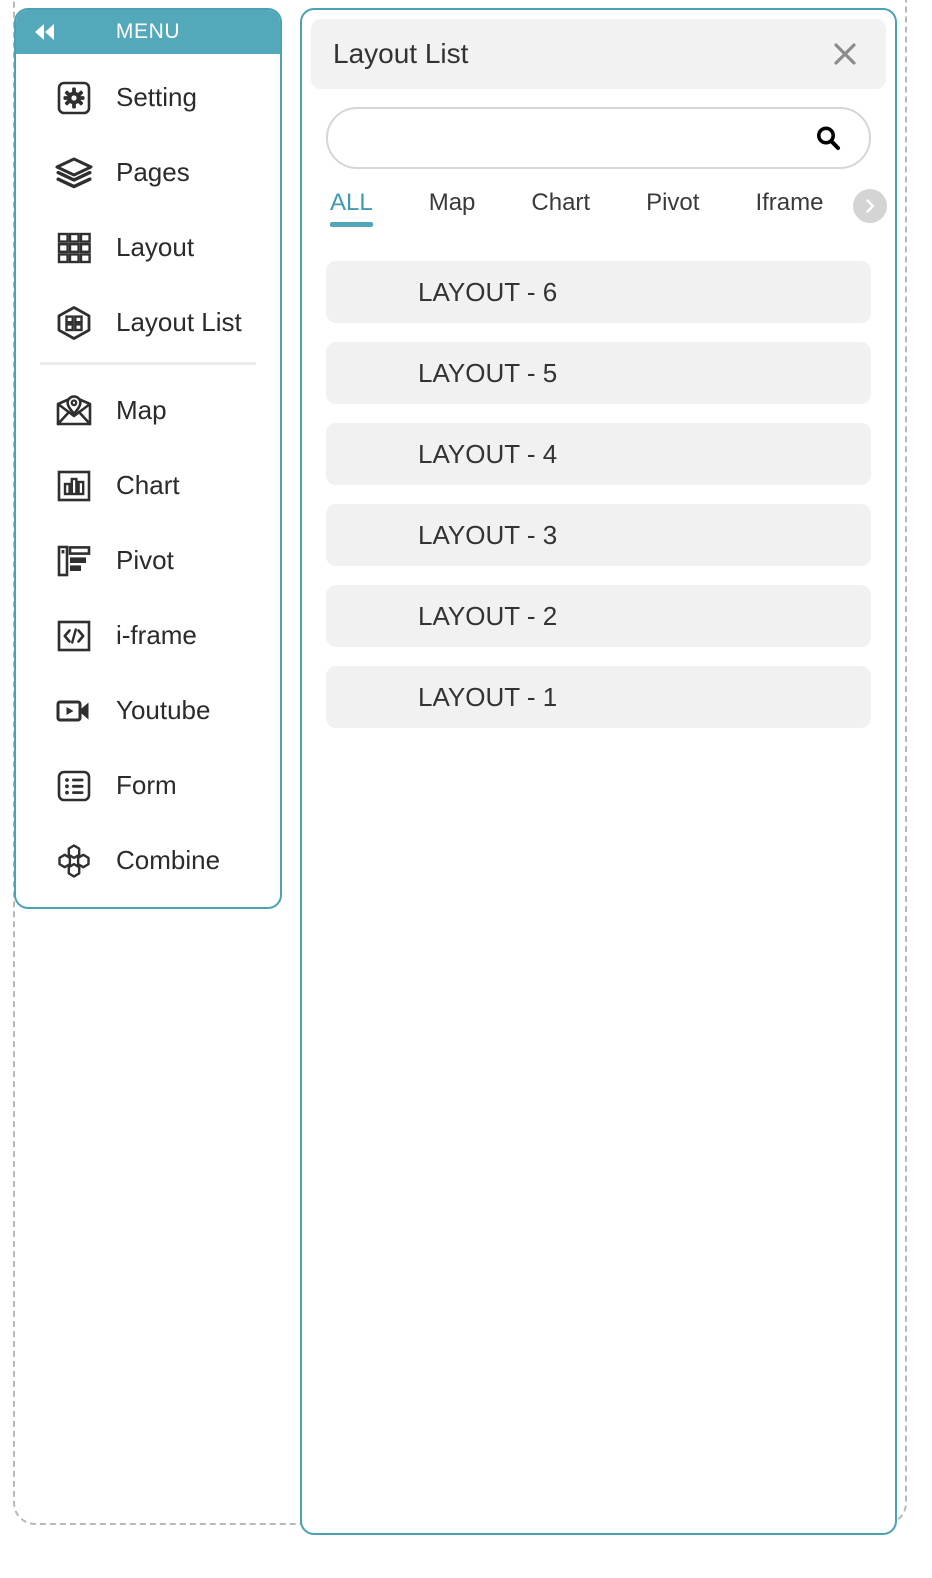  I want to click on sidebar-item-label: Form, so click(146, 785).